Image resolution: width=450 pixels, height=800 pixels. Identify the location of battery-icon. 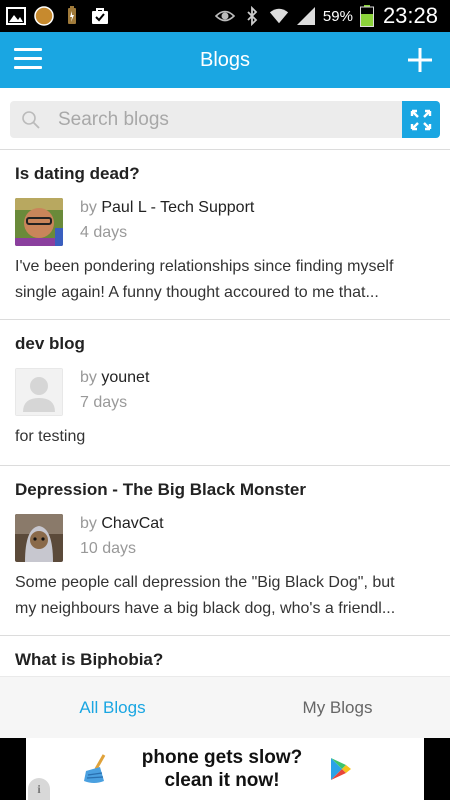
(366, 16).